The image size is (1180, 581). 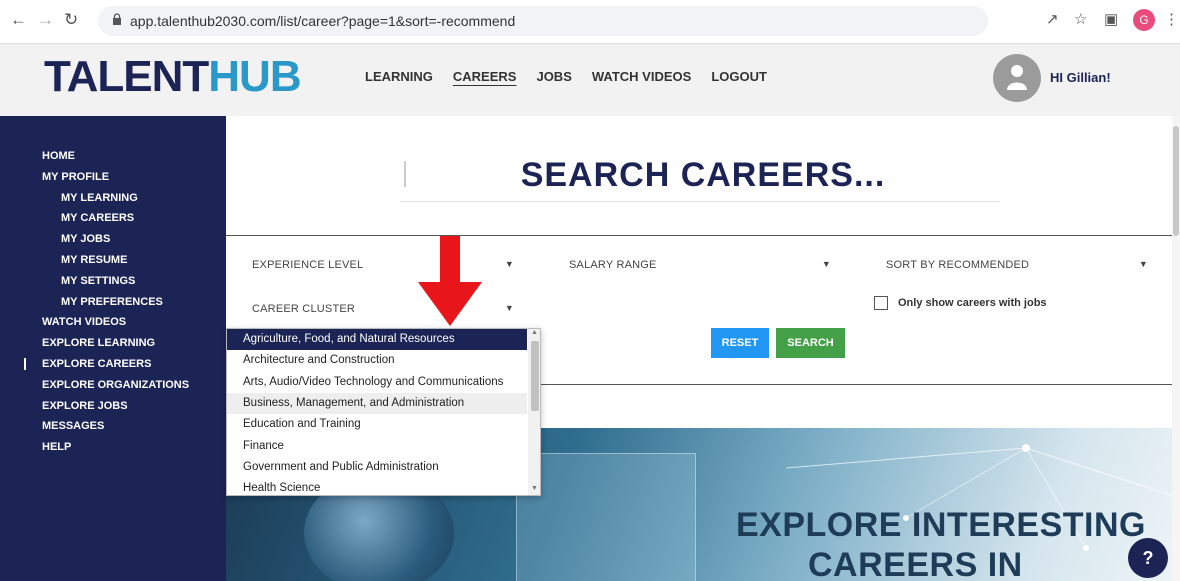 What do you see at coordinates (1080, 19) in the screenshot?
I see `bookmark-star-icon: ☆` at bounding box center [1080, 19].